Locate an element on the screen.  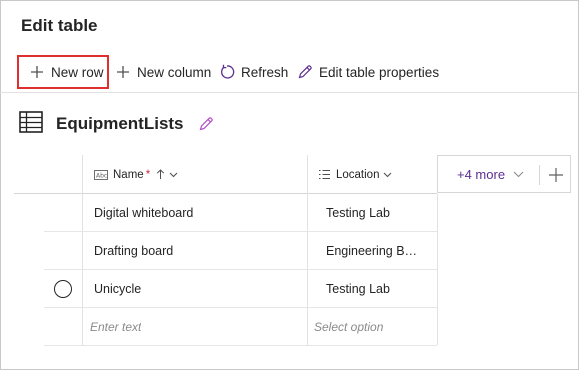
required-indicator: * is located at coordinates (148, 174).